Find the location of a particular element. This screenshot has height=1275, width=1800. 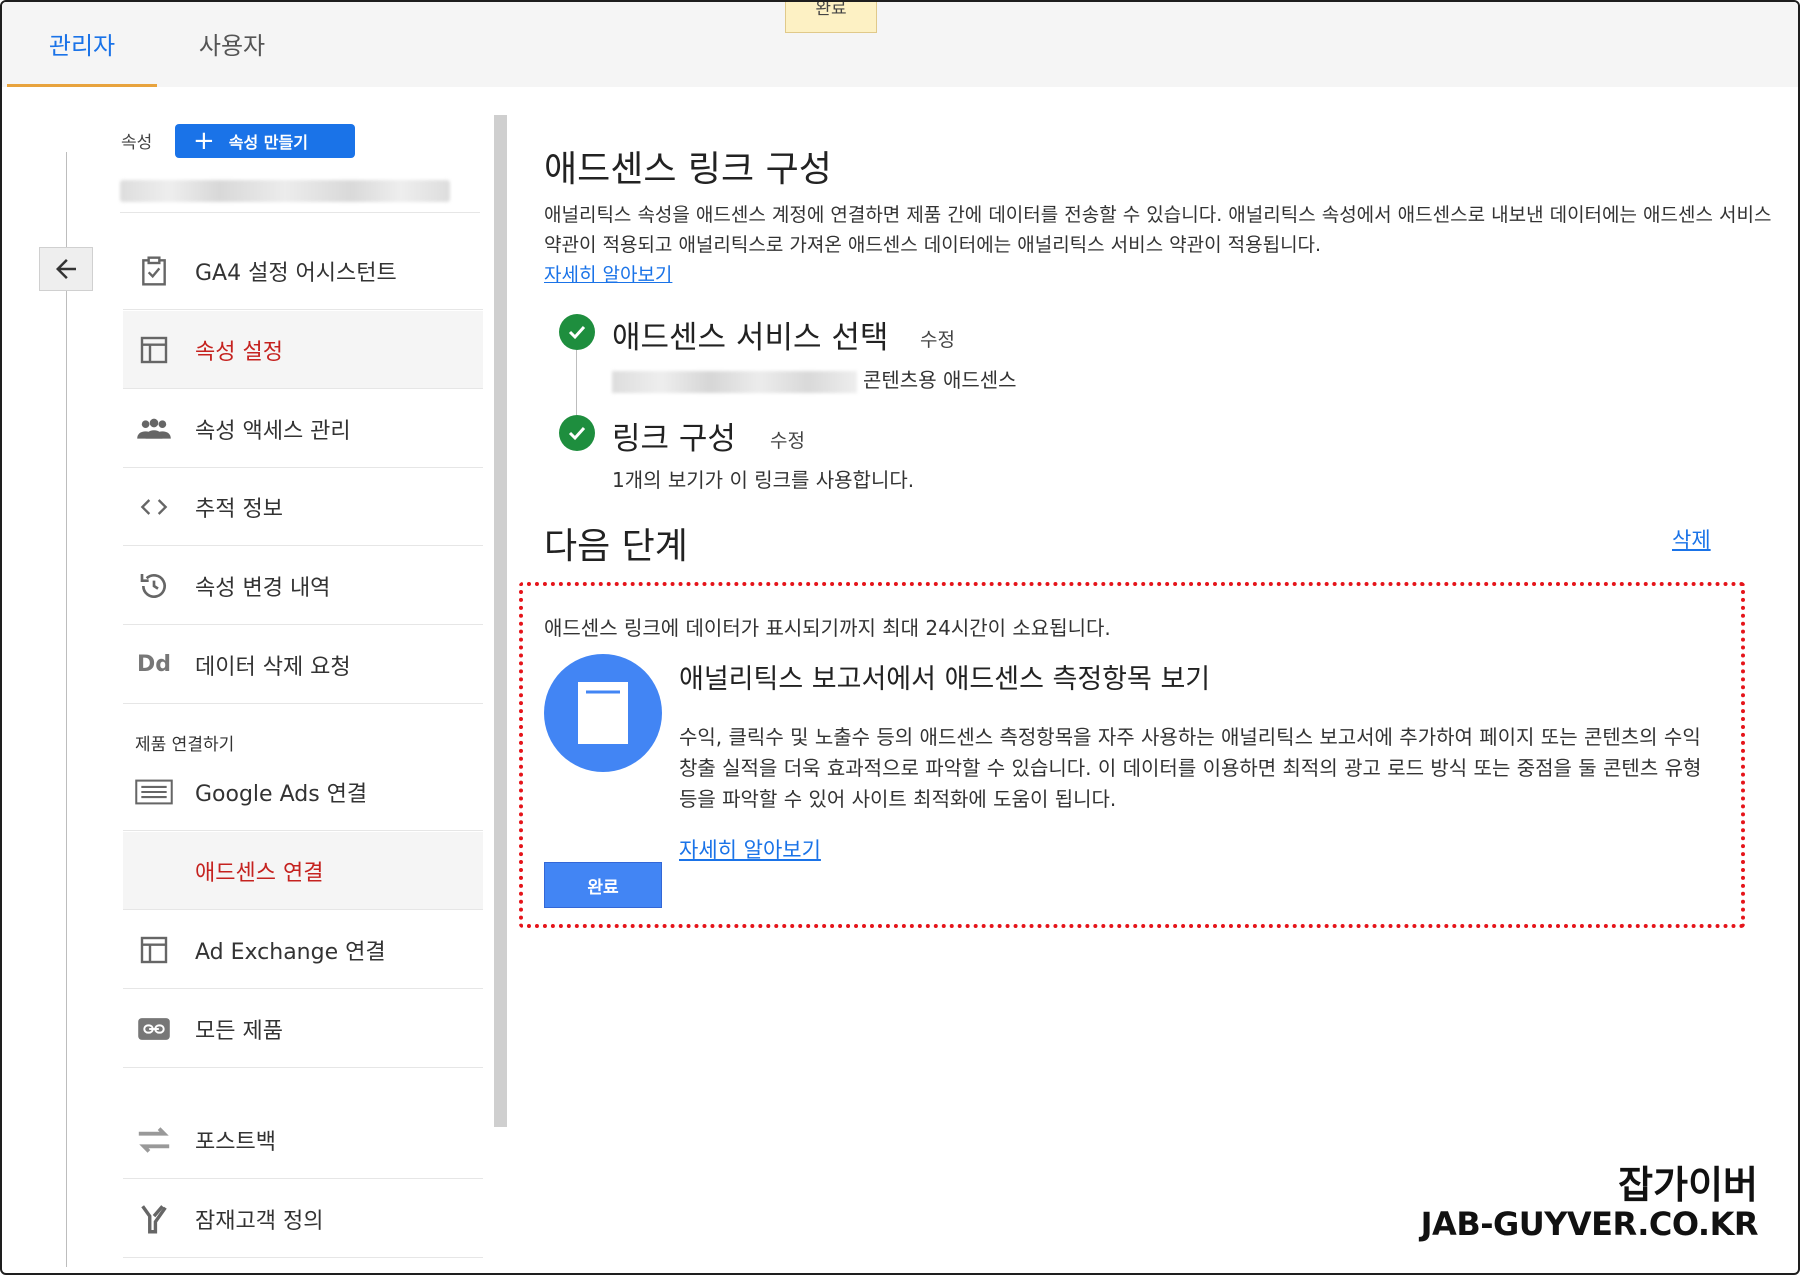

tab-user: 사용자 is located at coordinates (232, 44).